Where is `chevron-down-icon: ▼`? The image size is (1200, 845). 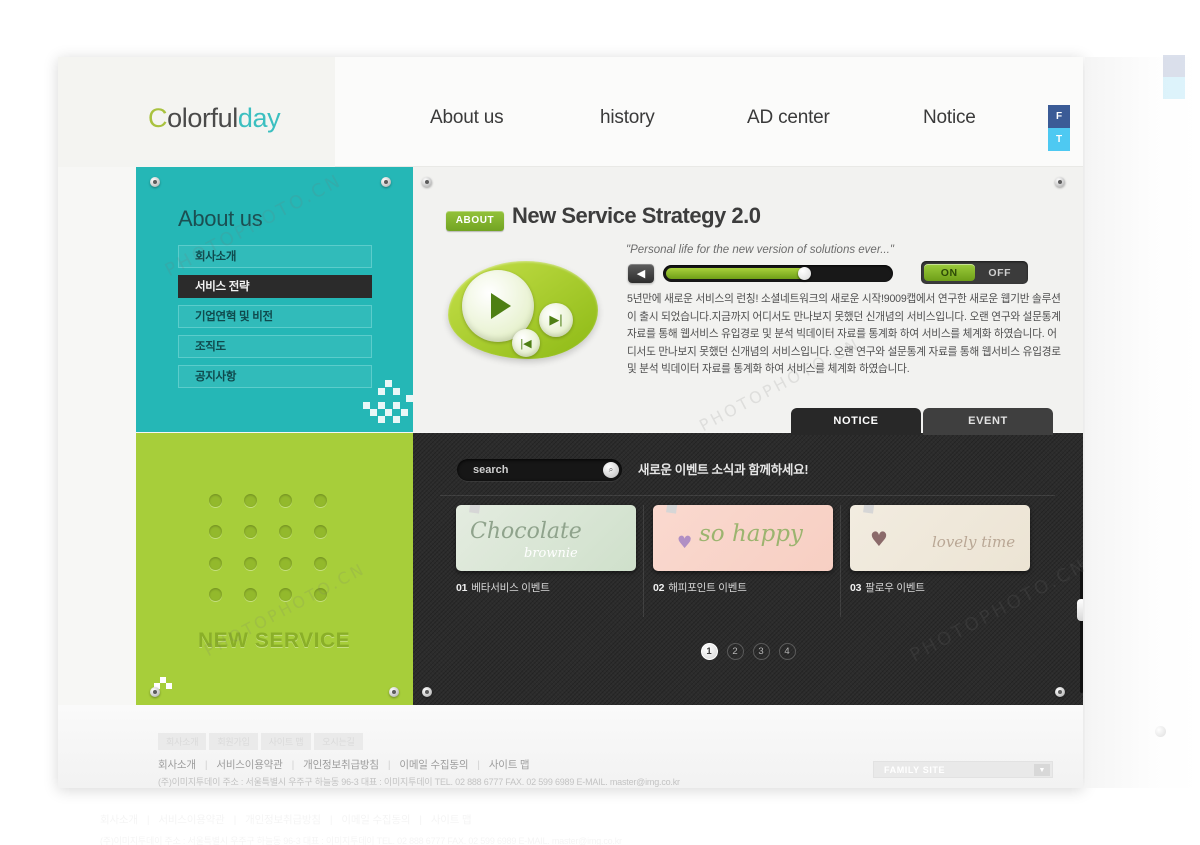 chevron-down-icon: ▼ is located at coordinates (1042, 770).